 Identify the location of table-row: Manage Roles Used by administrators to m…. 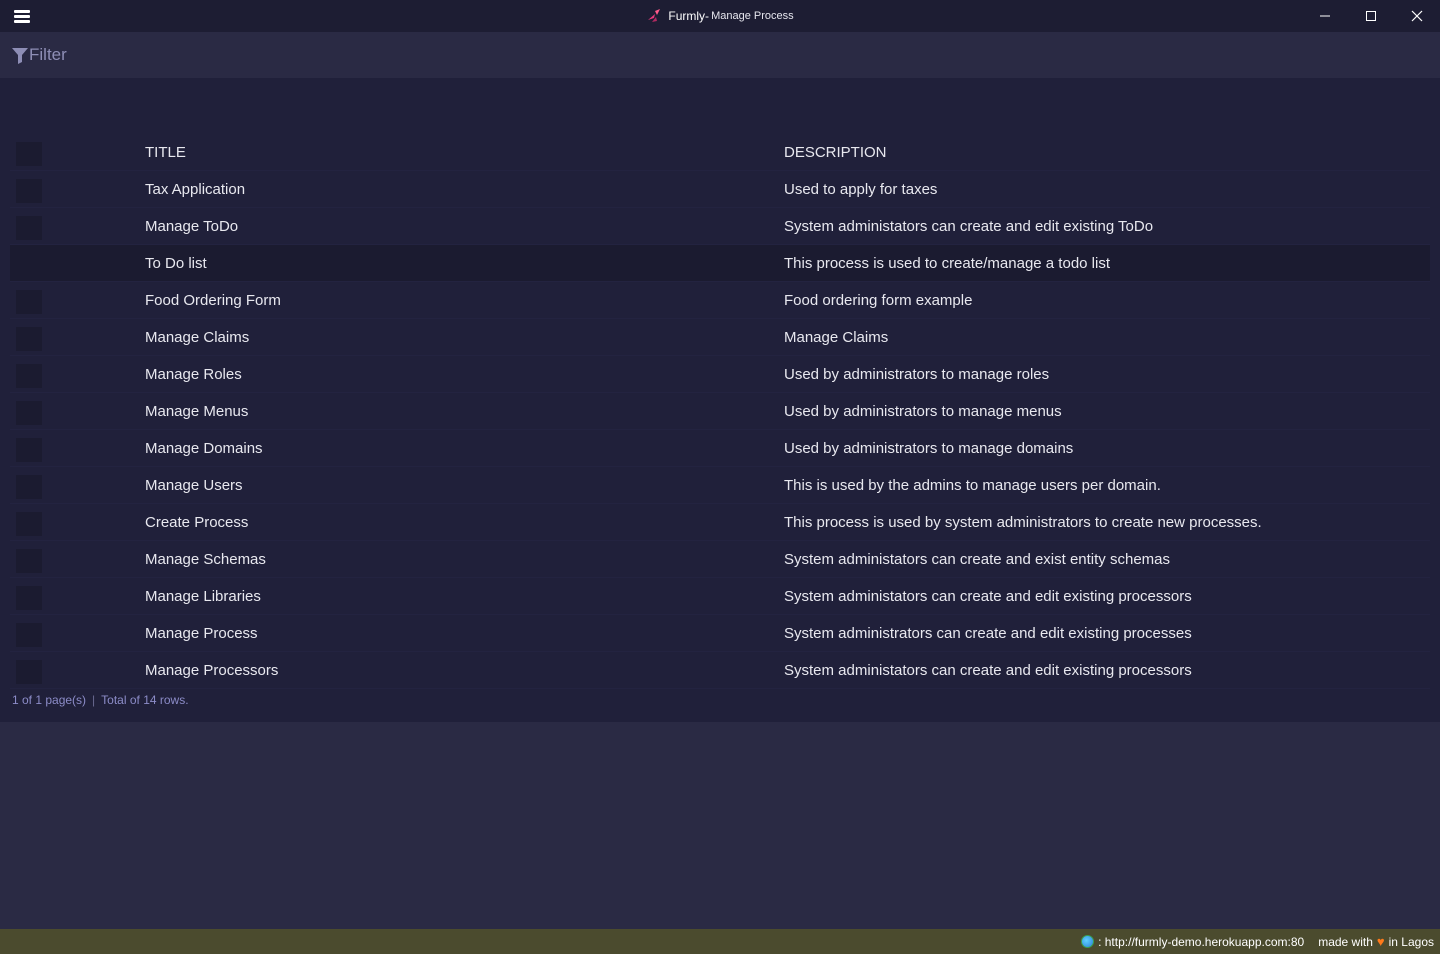
(720, 374).